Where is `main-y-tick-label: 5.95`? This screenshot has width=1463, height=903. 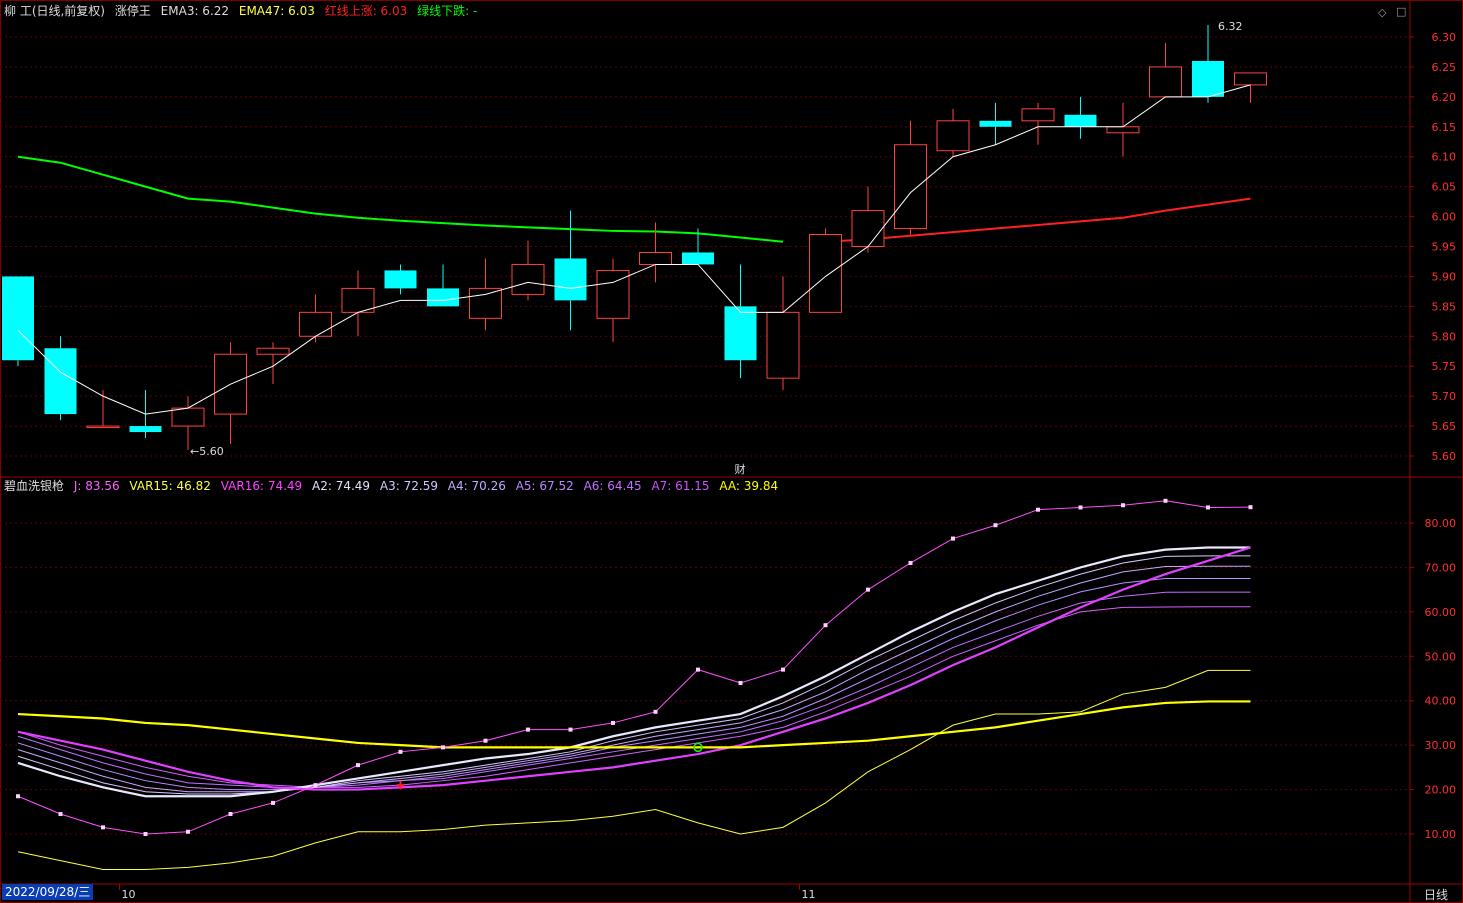 main-y-tick-label: 5.95 is located at coordinates (1444, 247).